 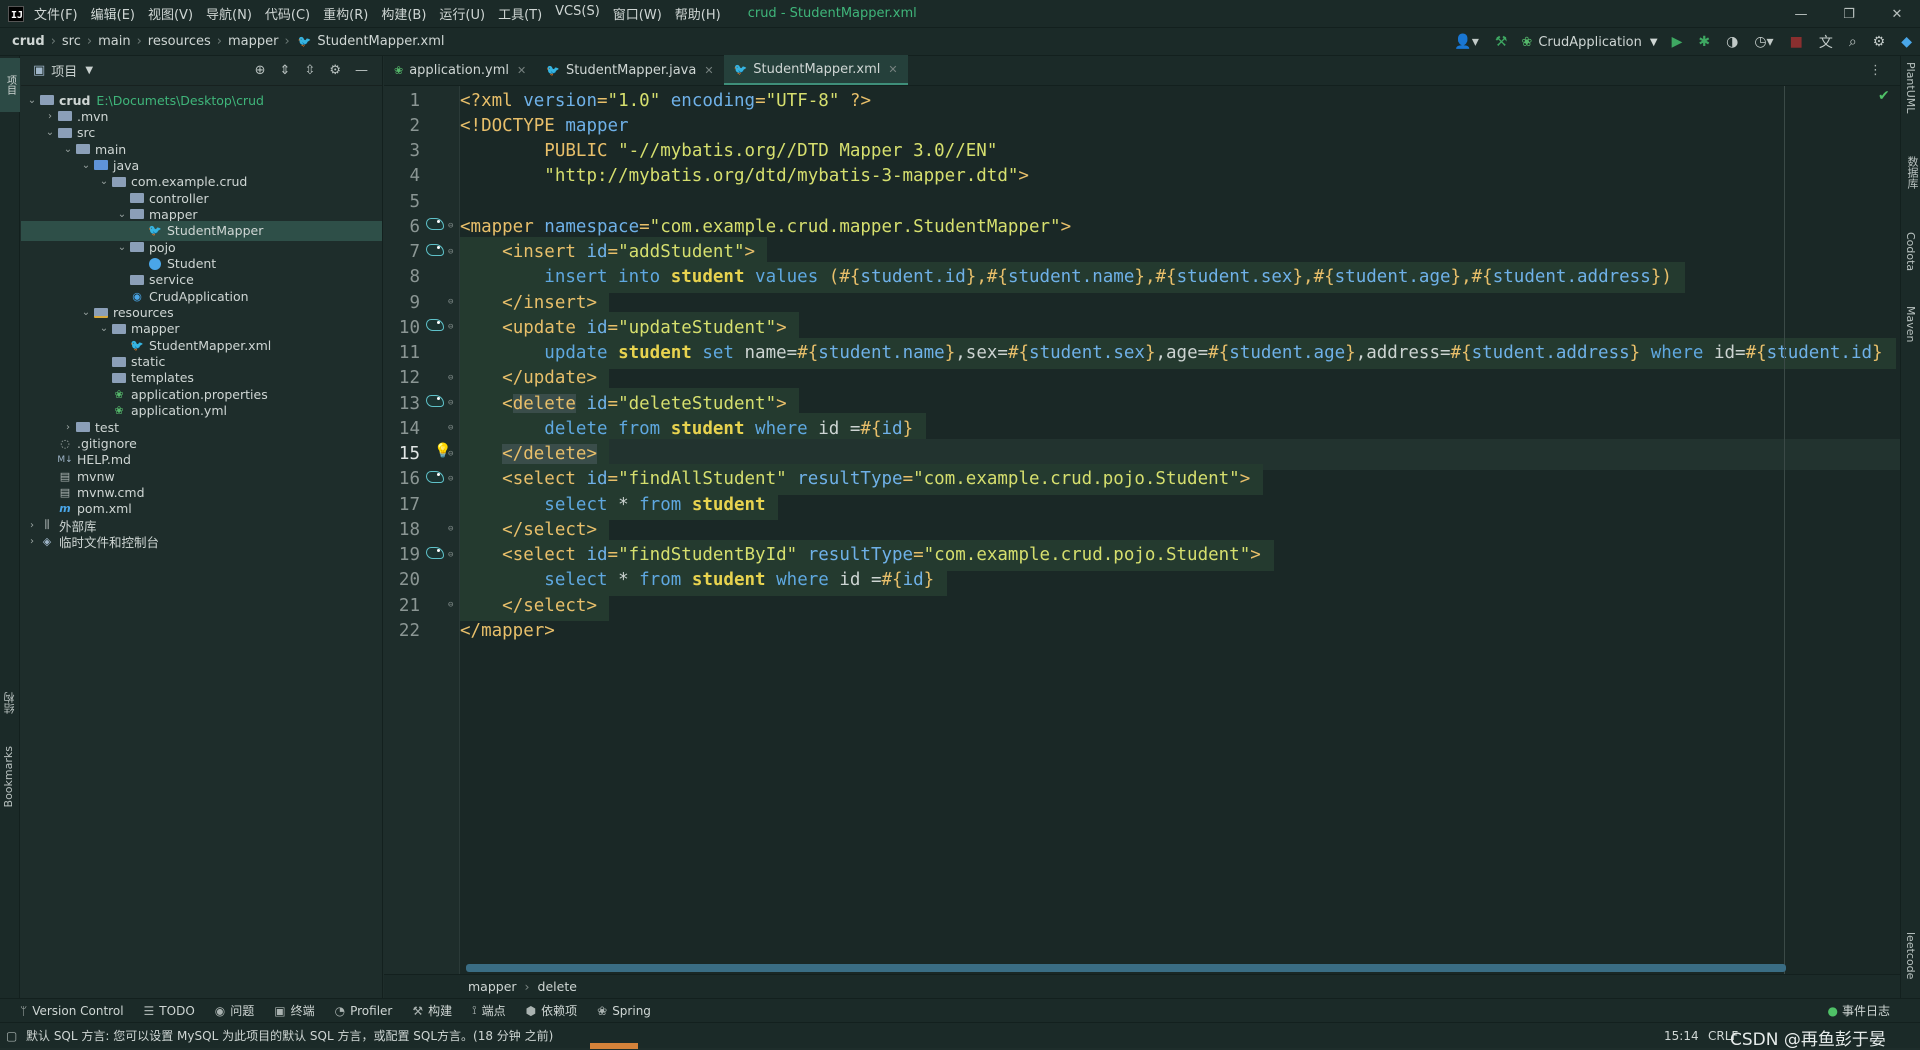 I want to click on tool-window-button: ᛘ Version Control, so click(x=72, y=1011).